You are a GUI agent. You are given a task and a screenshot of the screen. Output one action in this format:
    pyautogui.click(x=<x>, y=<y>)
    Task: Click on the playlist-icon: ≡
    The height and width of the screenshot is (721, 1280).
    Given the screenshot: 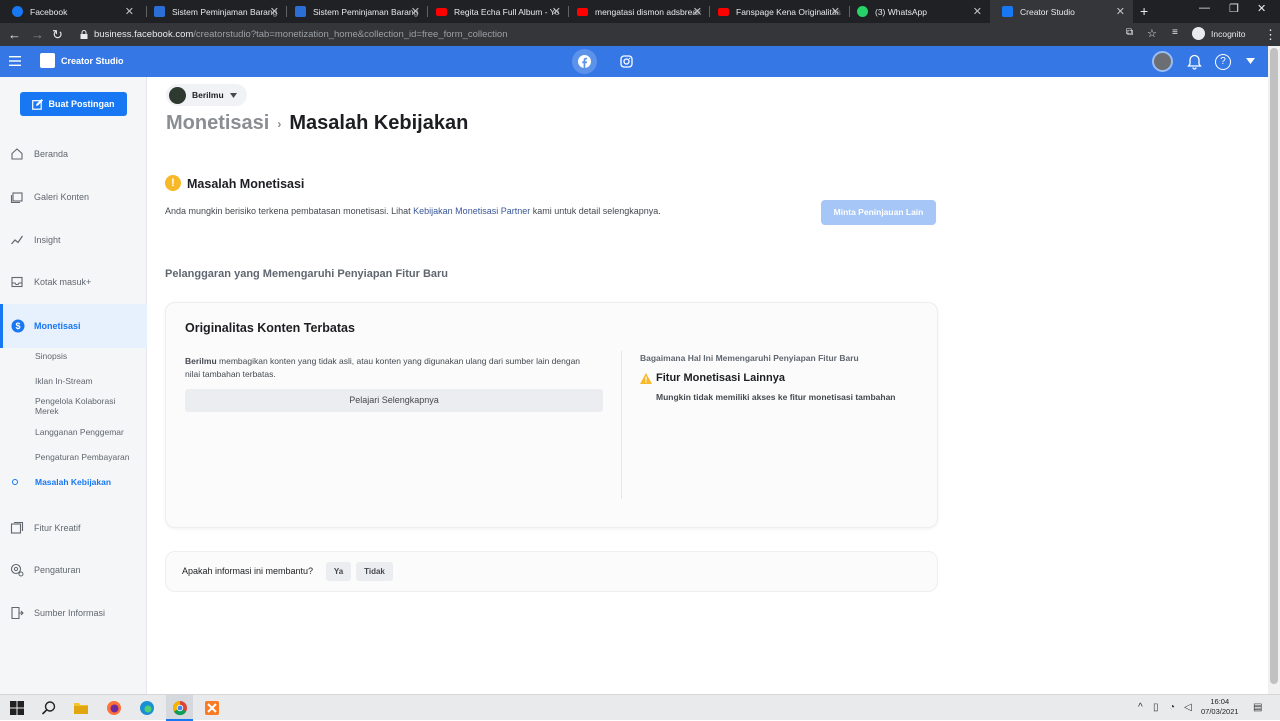 What is the action you would take?
    pyautogui.click(x=1175, y=32)
    